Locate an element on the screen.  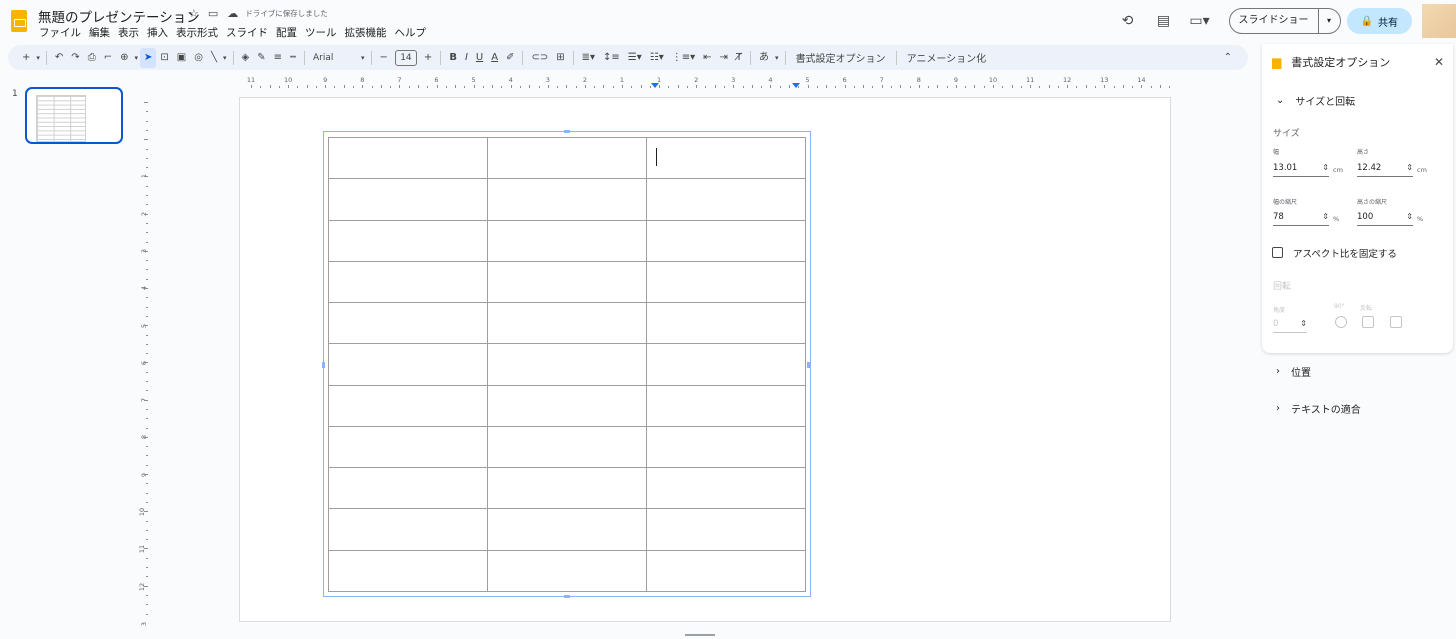
text-color-button: A is located at coordinates (494, 58).